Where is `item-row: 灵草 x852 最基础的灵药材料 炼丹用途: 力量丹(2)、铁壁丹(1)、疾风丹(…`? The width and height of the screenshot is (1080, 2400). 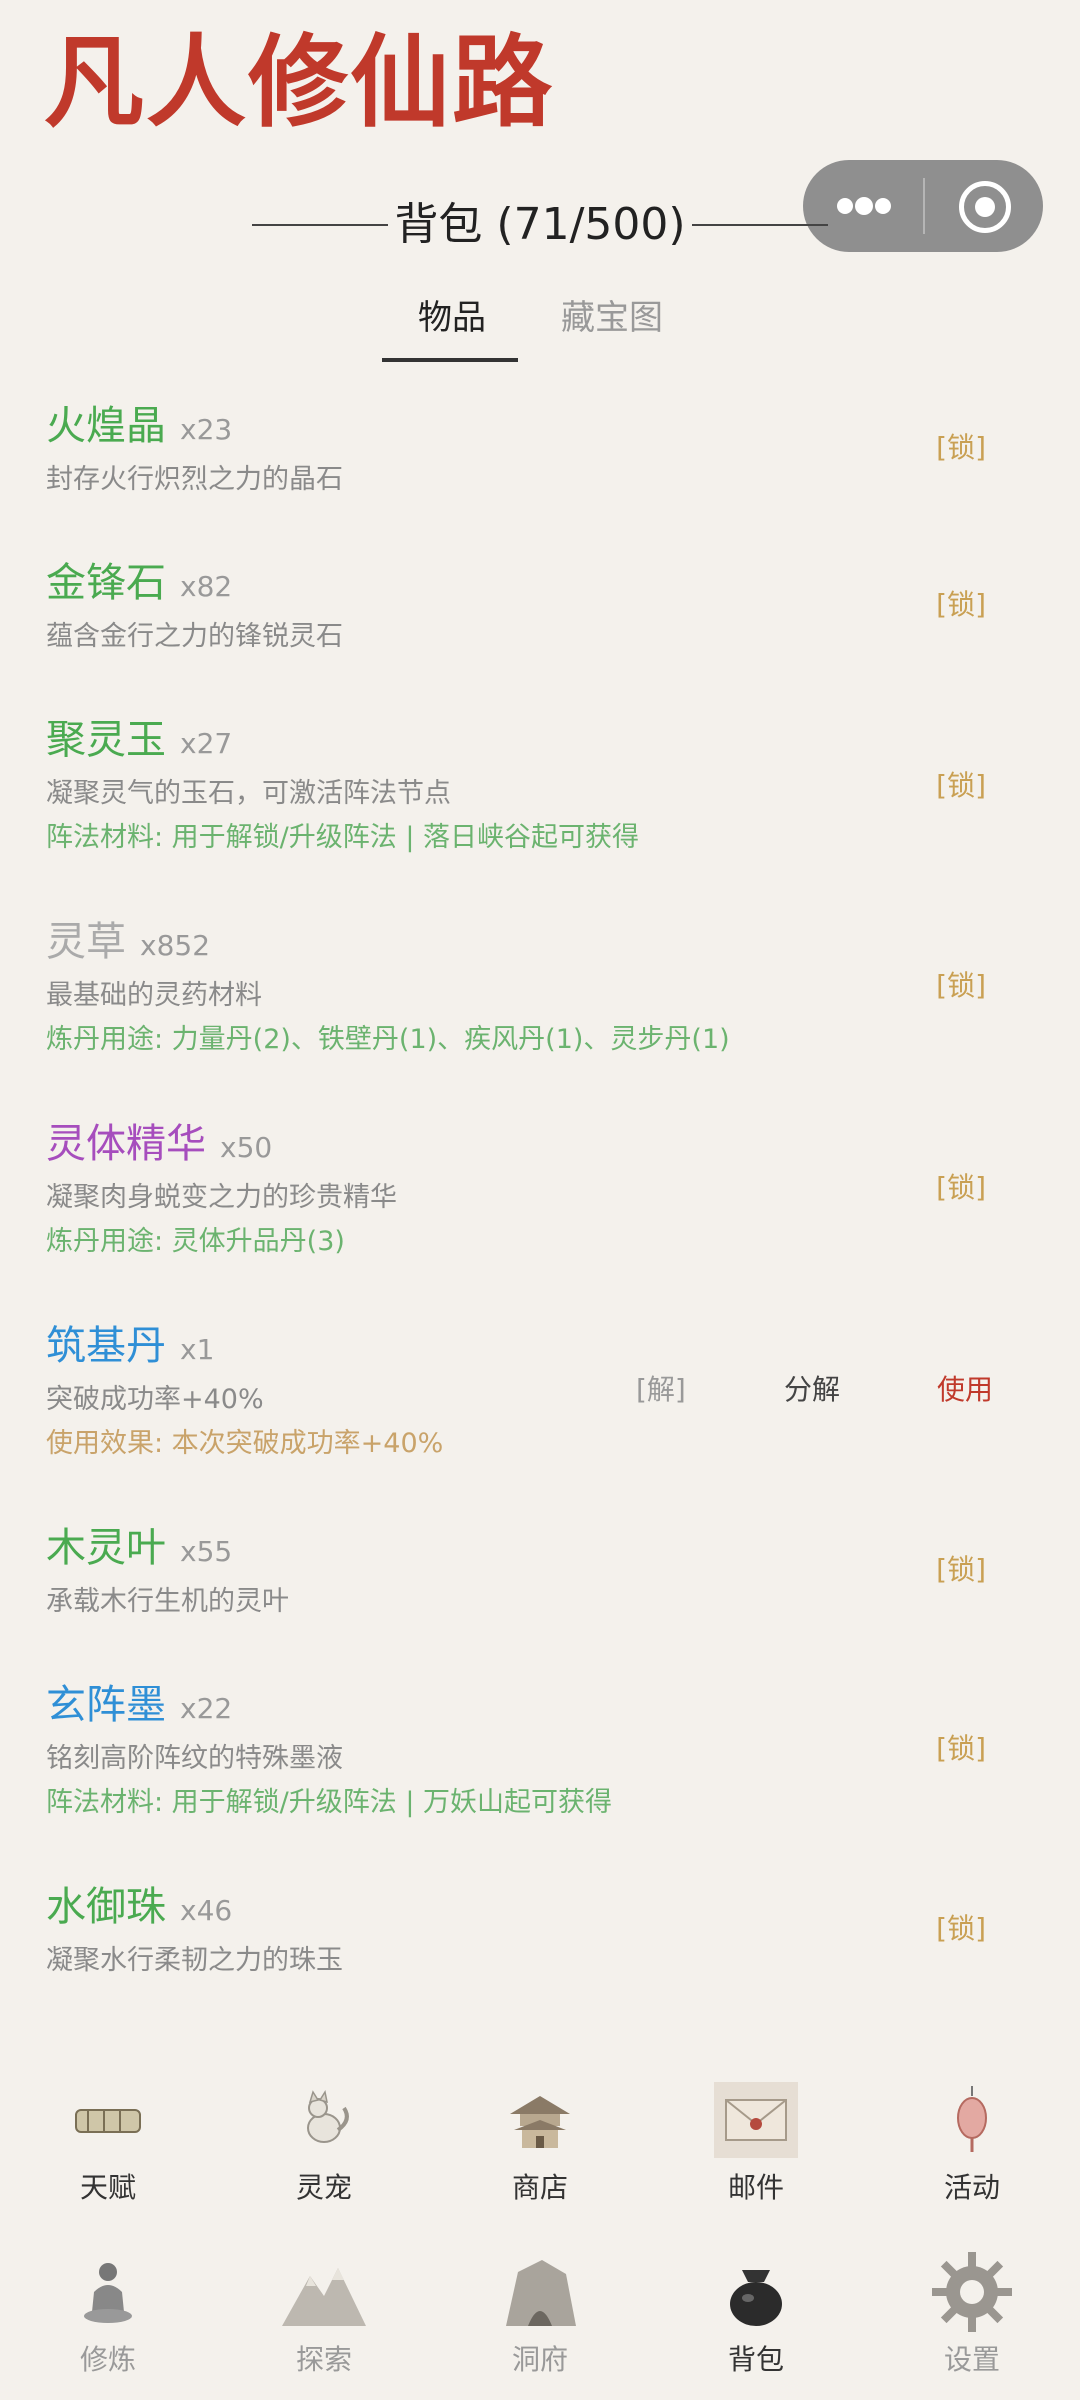 item-row: 灵草 x852 最基础的灵药材料 炼丹用途: 力量丹(2)、铁壁丹(1)、疾风丹(… is located at coordinates (540, 989).